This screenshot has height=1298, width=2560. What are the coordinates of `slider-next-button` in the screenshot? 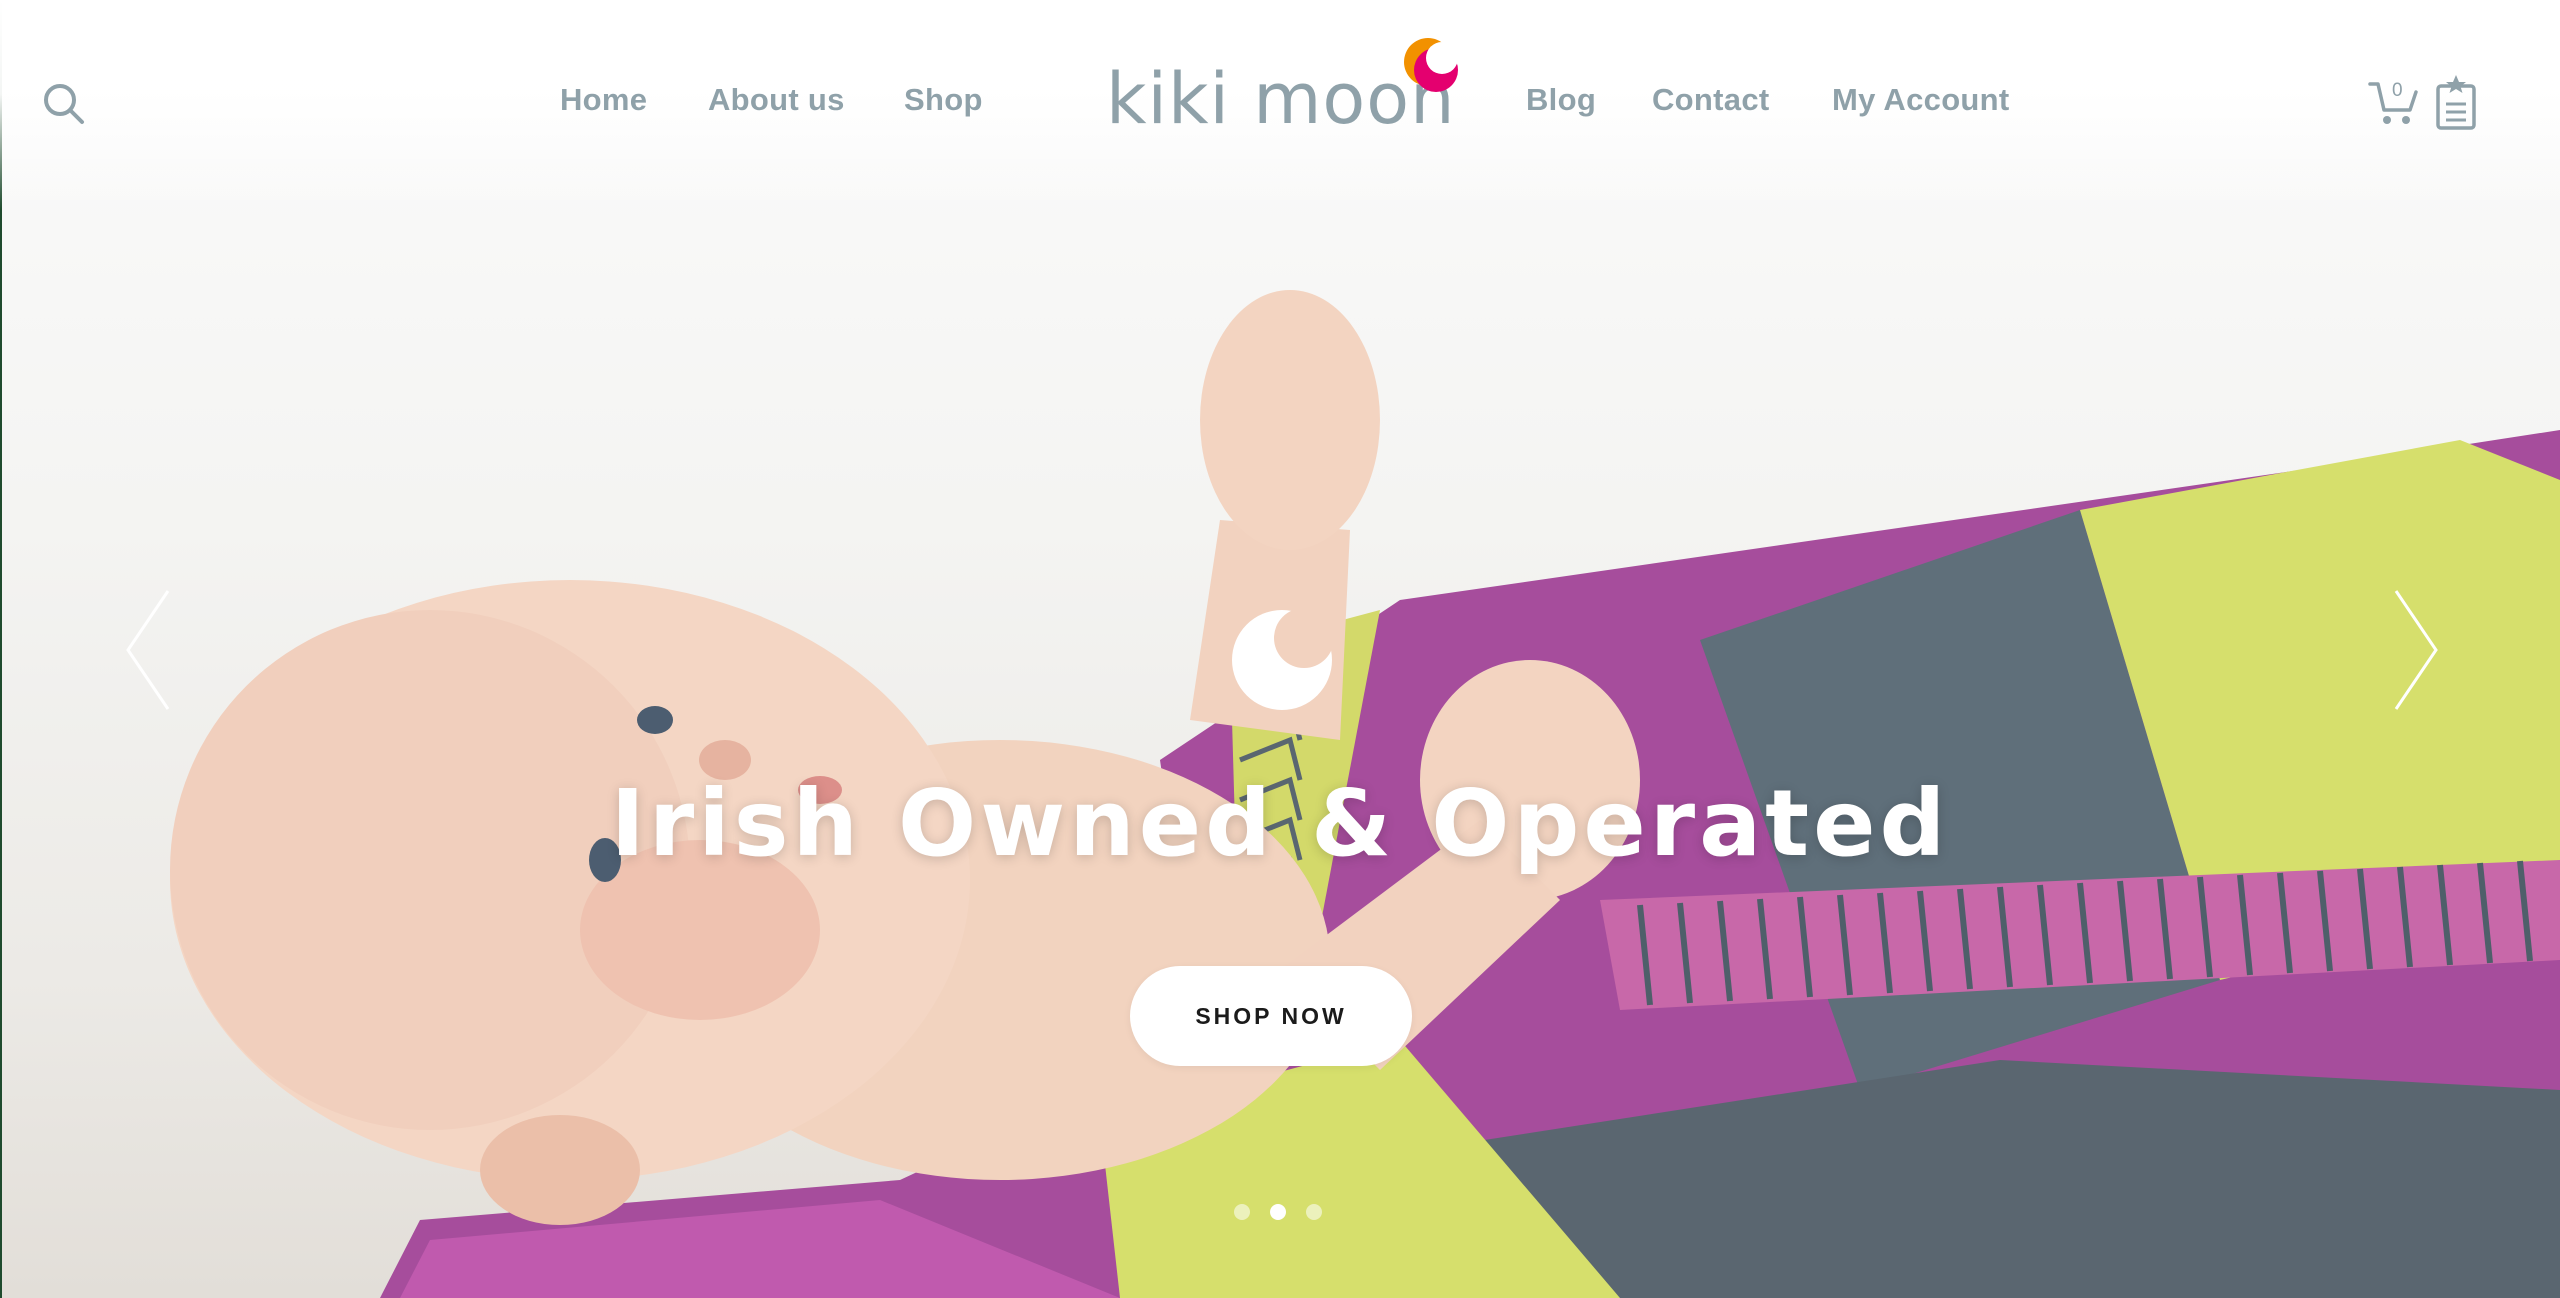 It's located at (2414, 650).